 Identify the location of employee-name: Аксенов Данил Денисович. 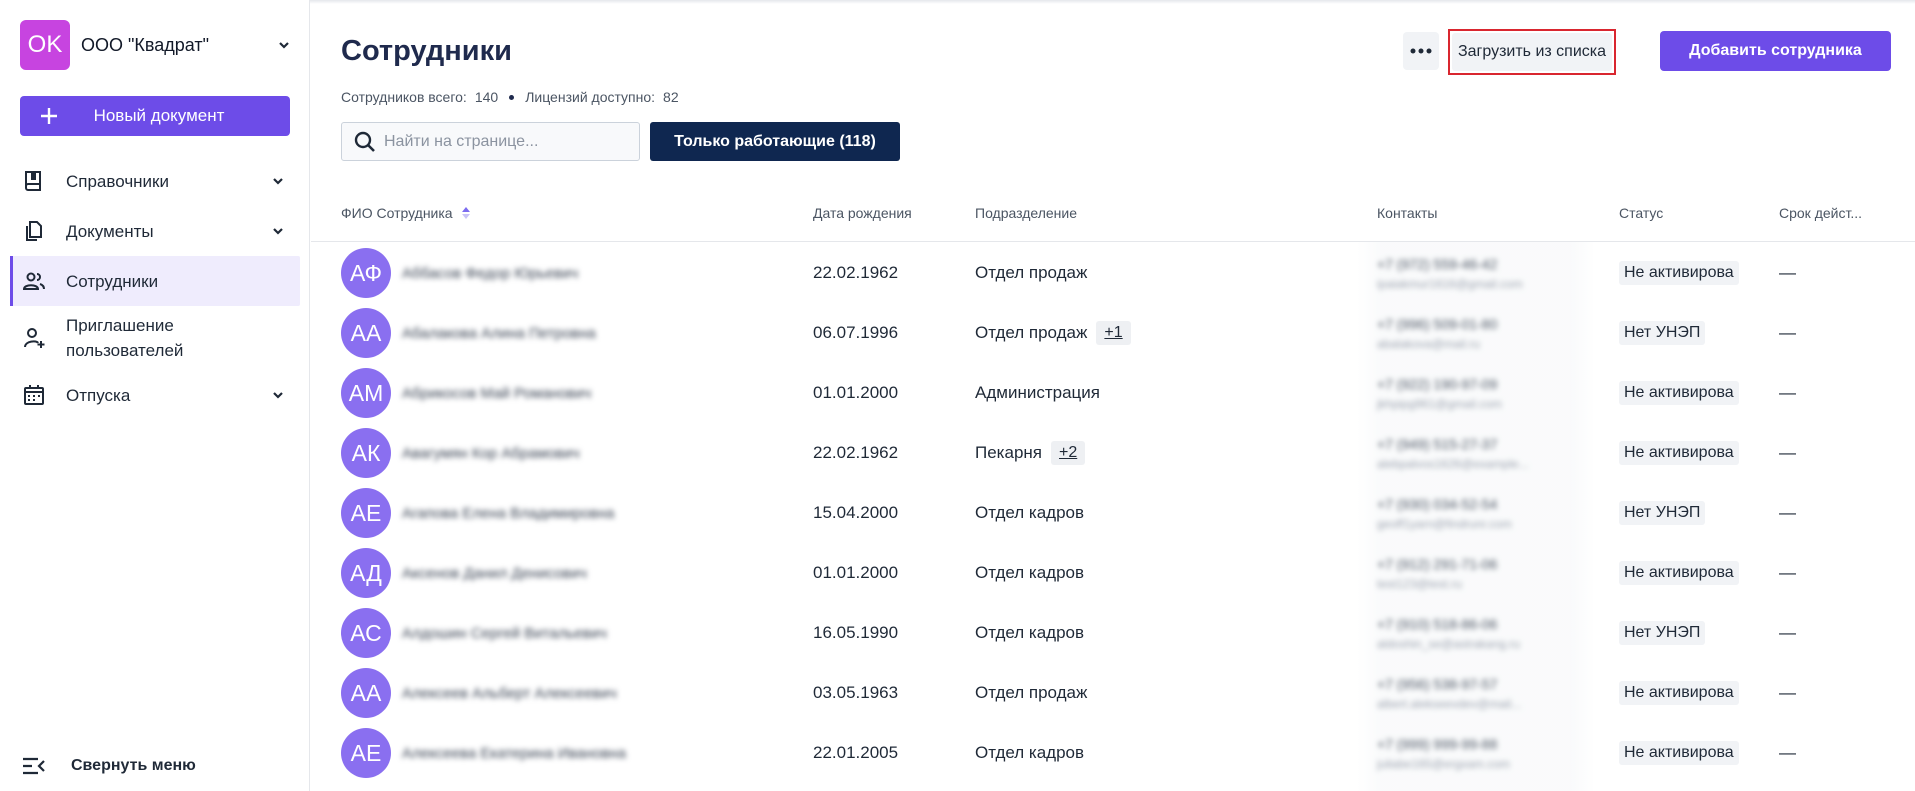
(494, 573).